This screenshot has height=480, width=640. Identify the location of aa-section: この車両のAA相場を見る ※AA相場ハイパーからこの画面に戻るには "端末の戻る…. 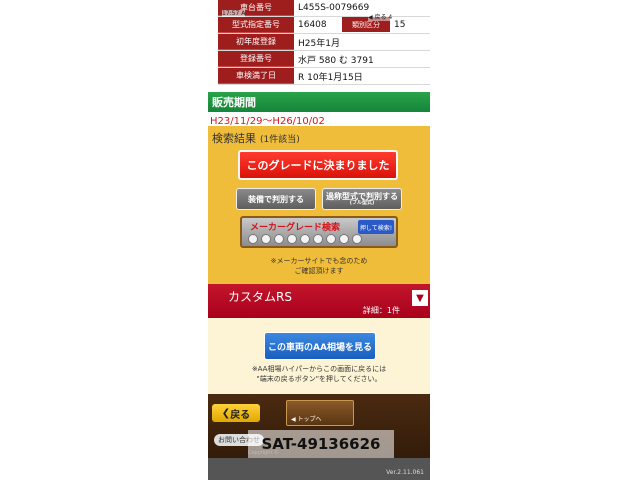
(319, 356).